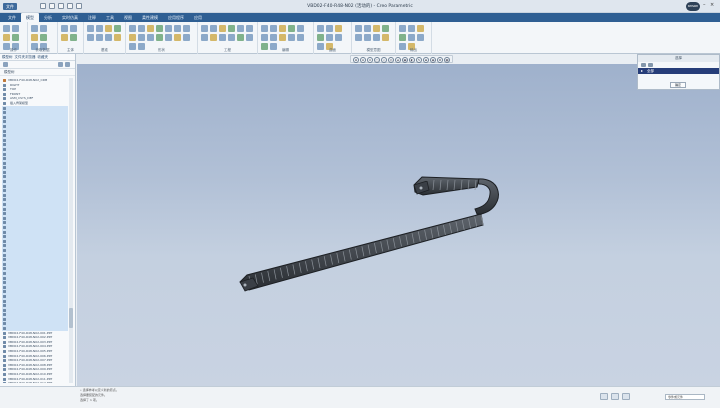 The height and width of the screenshot is (408, 720). I want to click on pan-icon, so click(615, 396).